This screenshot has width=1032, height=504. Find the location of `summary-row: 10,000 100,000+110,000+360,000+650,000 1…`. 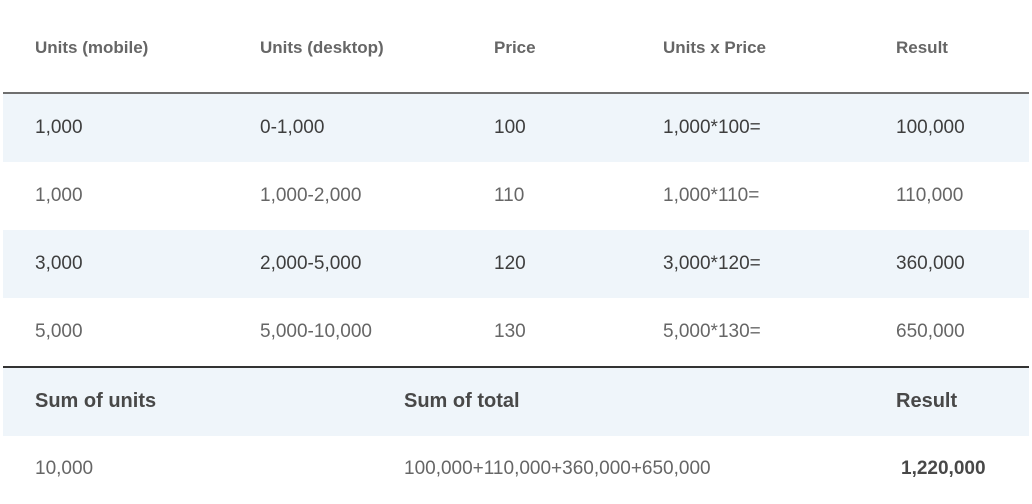

summary-row: 10,000 100,000+110,000+360,000+650,000 1… is located at coordinates (516, 470).